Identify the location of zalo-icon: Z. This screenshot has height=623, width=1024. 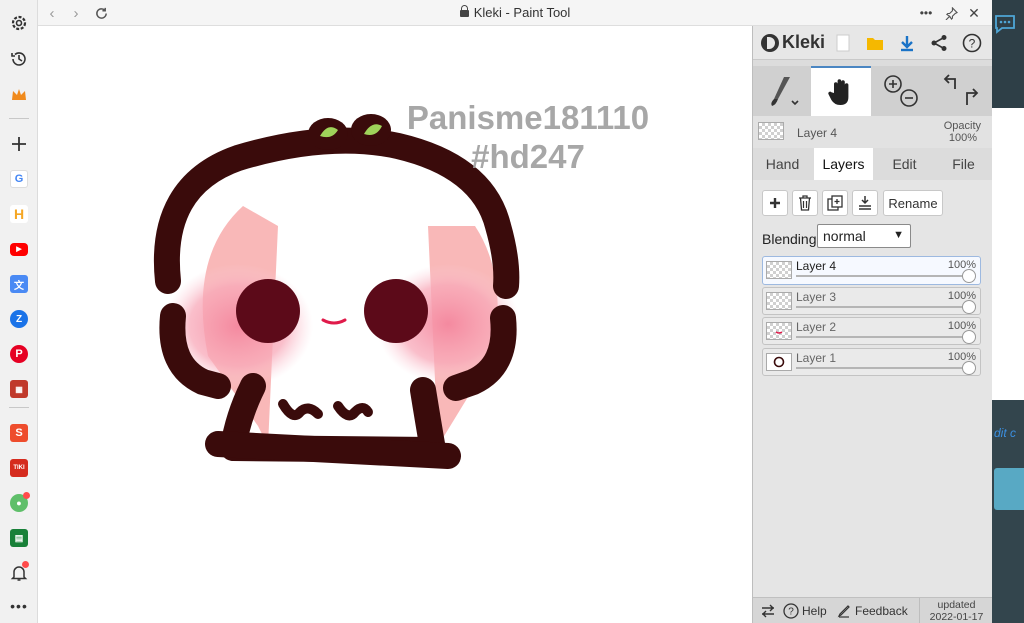
(19, 319).